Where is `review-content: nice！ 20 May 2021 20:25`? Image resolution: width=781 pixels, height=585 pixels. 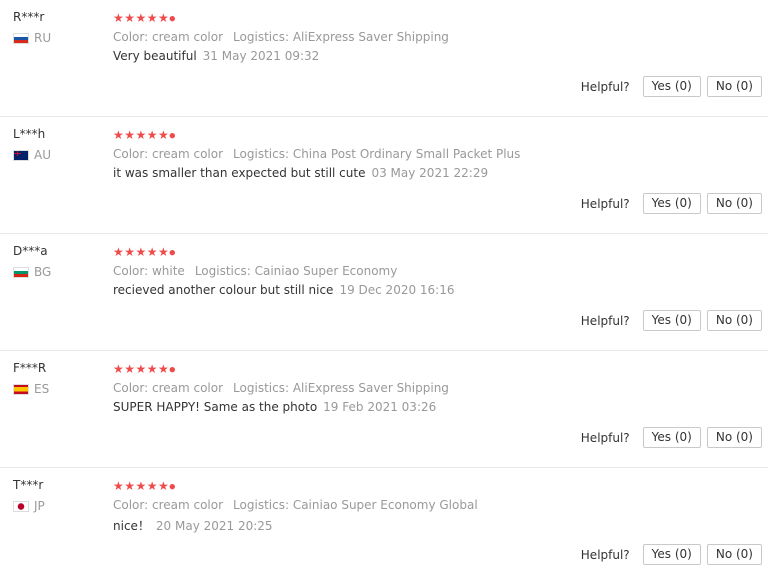 review-content: nice！ 20 May 2021 20:25 is located at coordinates (193, 525).